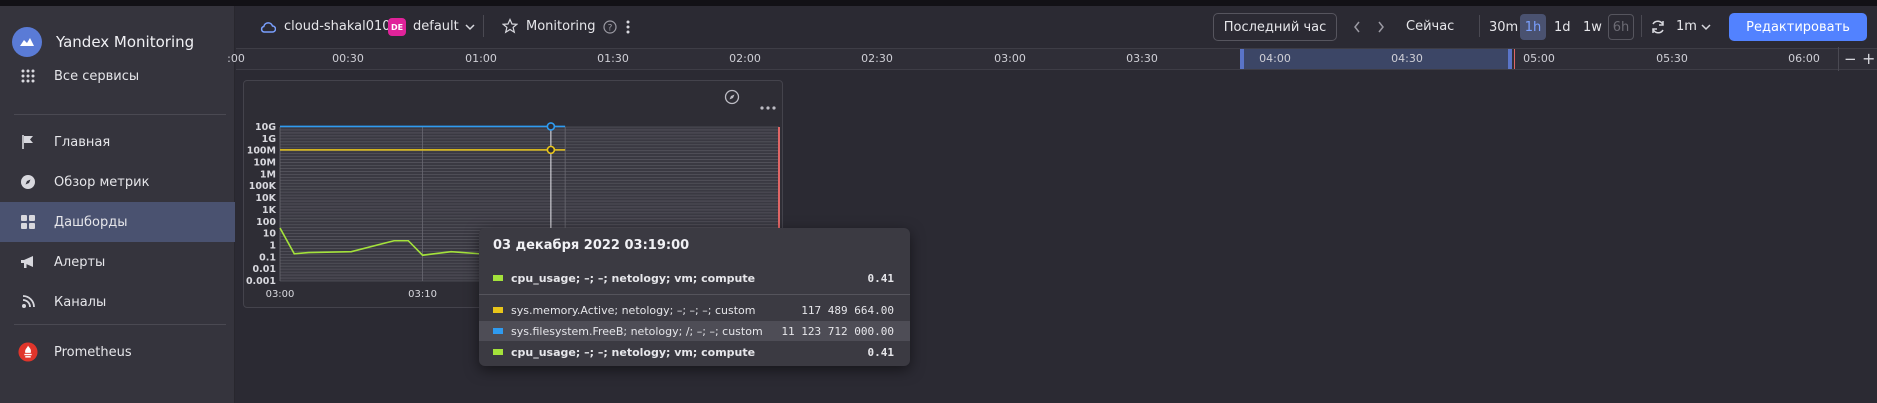 The width and height of the screenshot is (1877, 403). I want to click on refresh-icon, so click(1658, 29).